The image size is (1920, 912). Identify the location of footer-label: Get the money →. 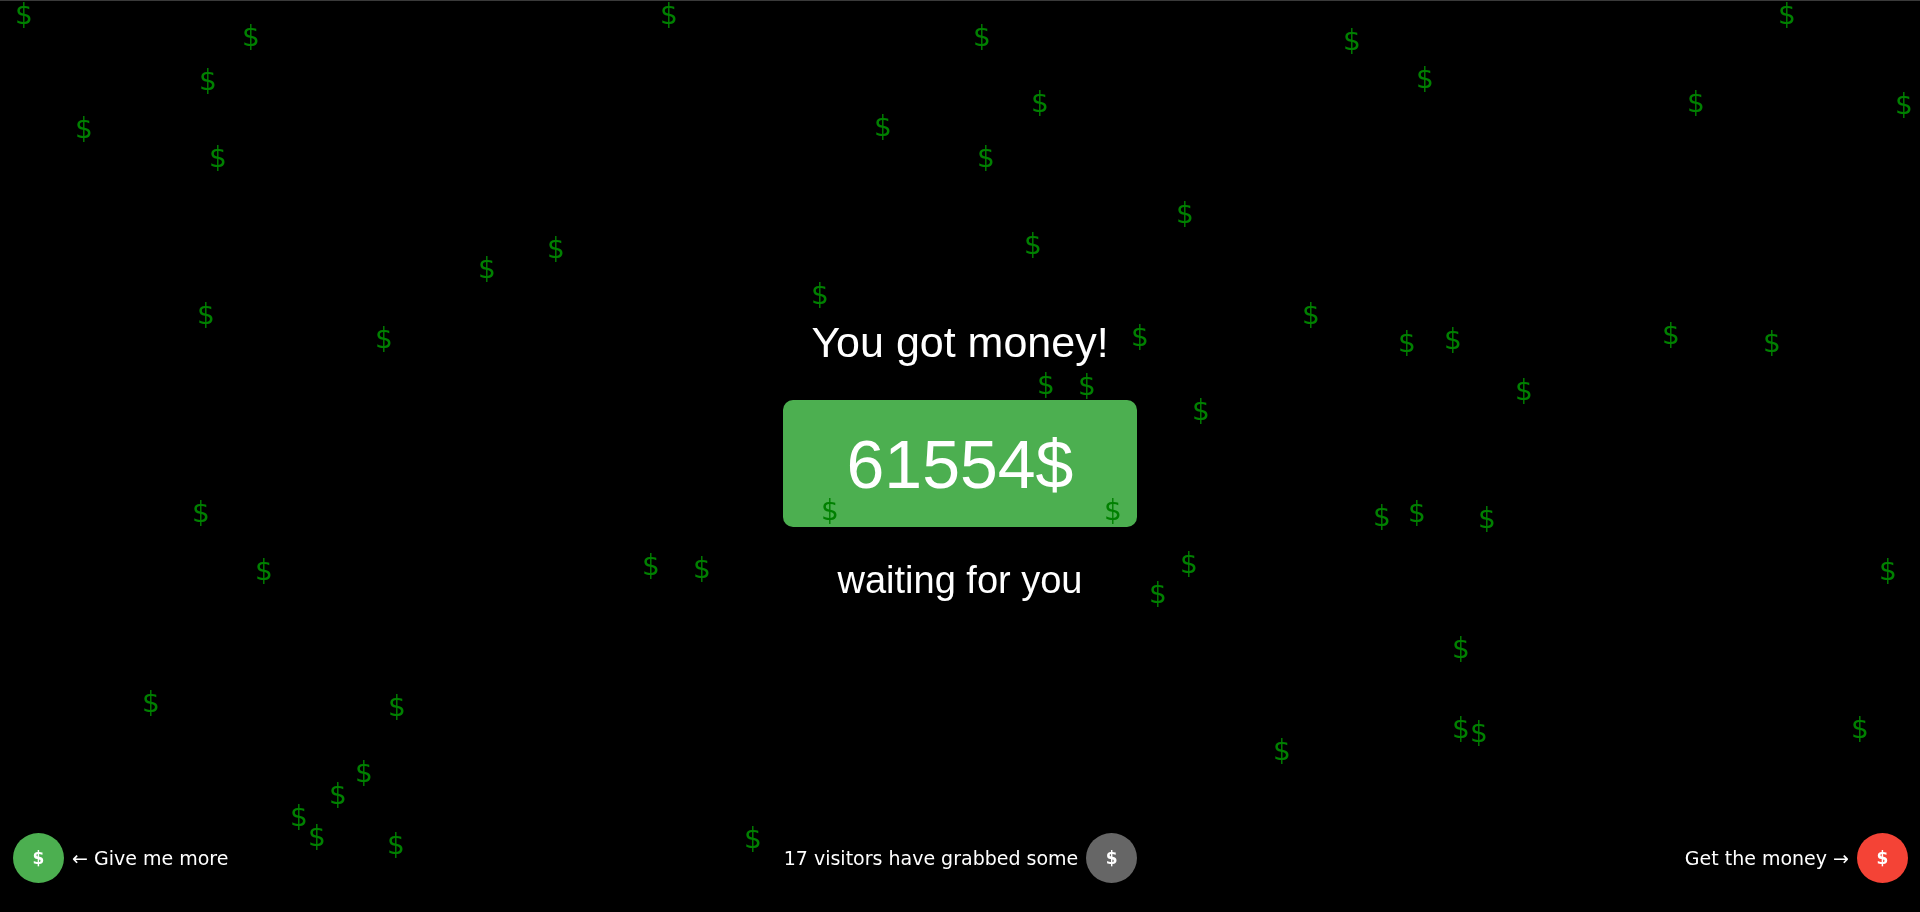
(1766, 858).